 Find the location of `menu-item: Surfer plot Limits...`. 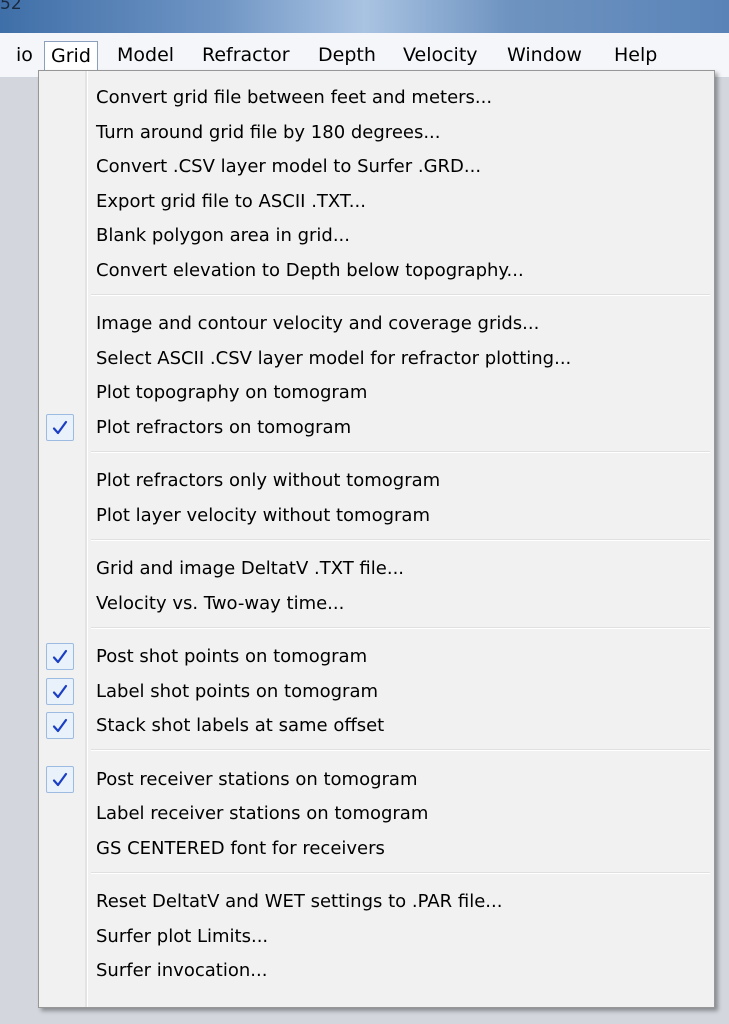

menu-item: Surfer plot Limits... is located at coordinates (376, 937).